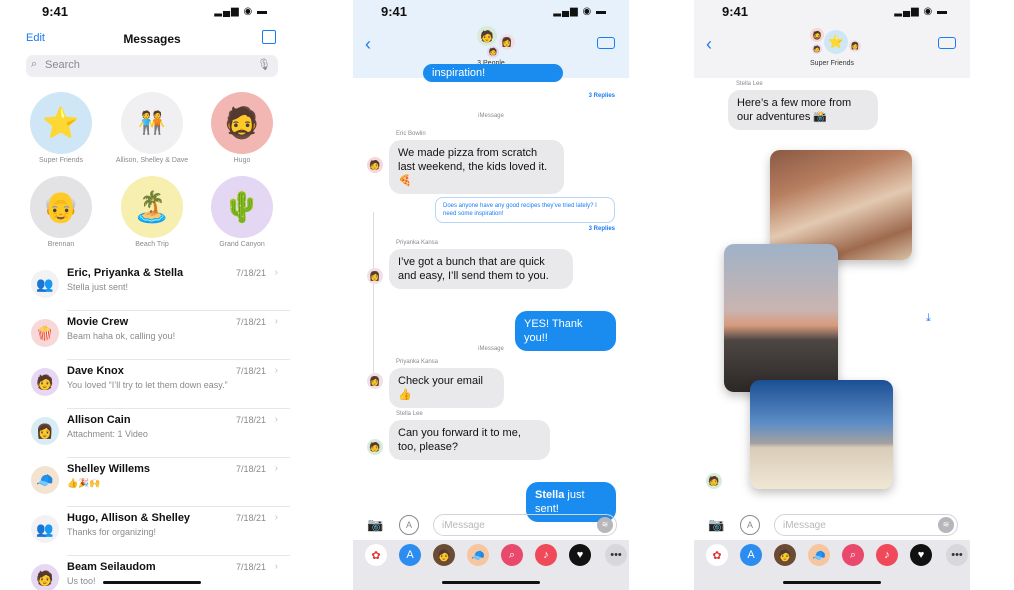  Describe the element at coordinates (152, 482) in the screenshot. I see `list-item: 🧢 Shelley Willems 👍🎉🙌 7/18/21 ›` at that location.